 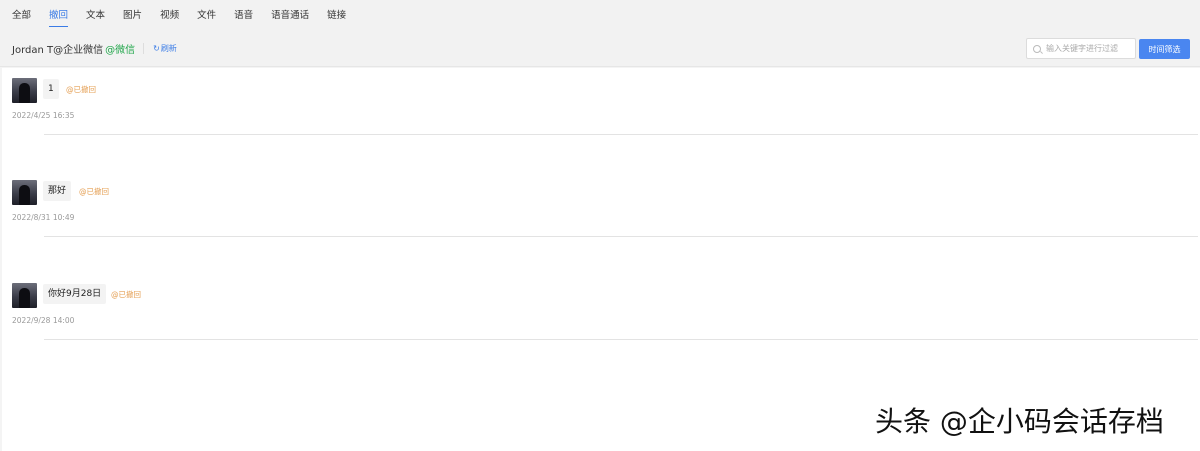 I want to click on tab-voice: 语音, so click(x=243, y=18).